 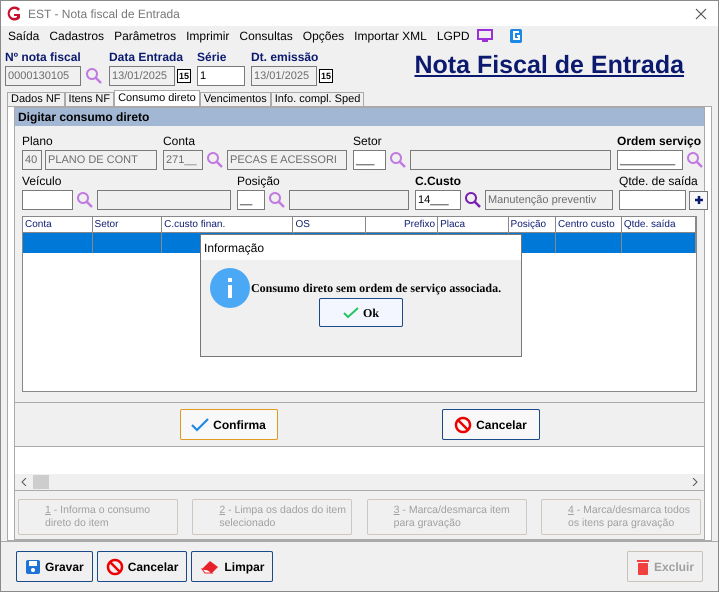 What do you see at coordinates (179, 141) in the screenshot?
I see `field-label: Conta` at bounding box center [179, 141].